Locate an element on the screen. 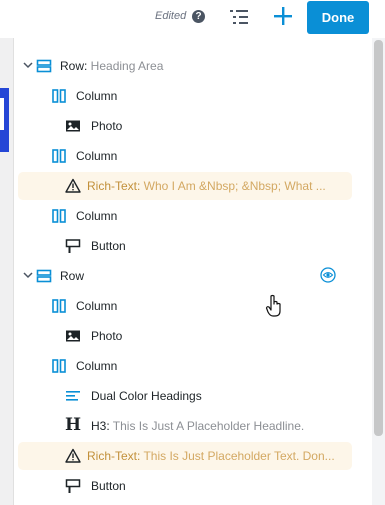 Image resolution: width=385 pixels, height=505 pixels. hand-cursor-icon is located at coordinates (273, 305).